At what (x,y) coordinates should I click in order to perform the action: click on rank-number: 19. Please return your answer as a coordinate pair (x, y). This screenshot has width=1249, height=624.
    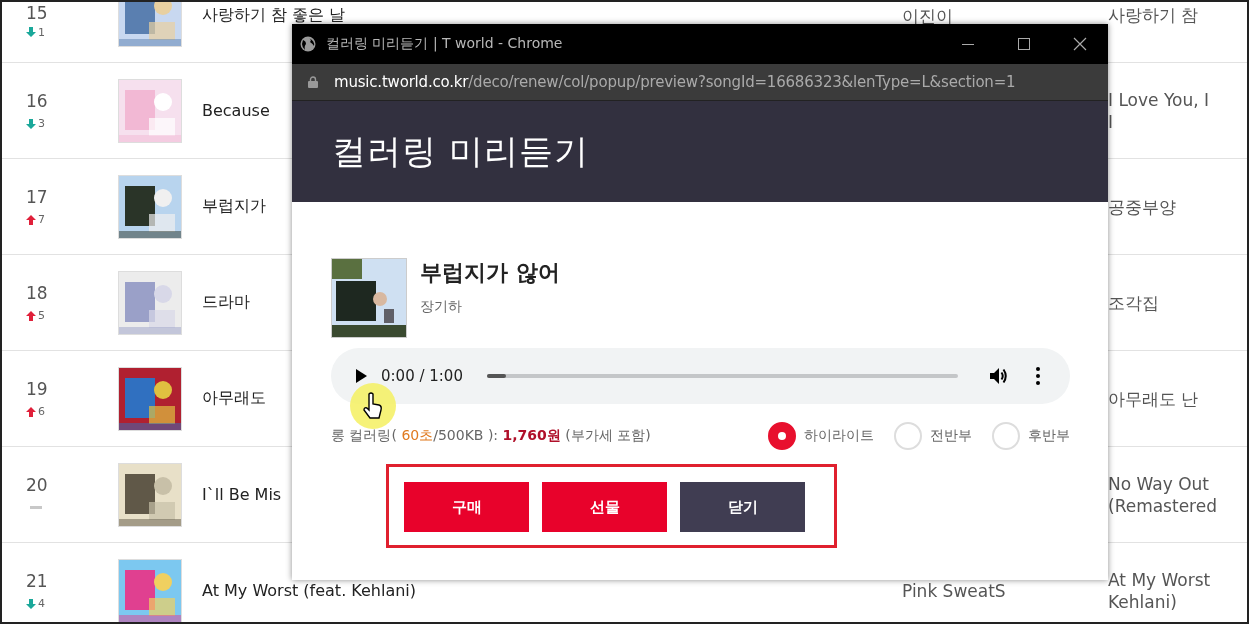
    Looking at the image, I should click on (37, 388).